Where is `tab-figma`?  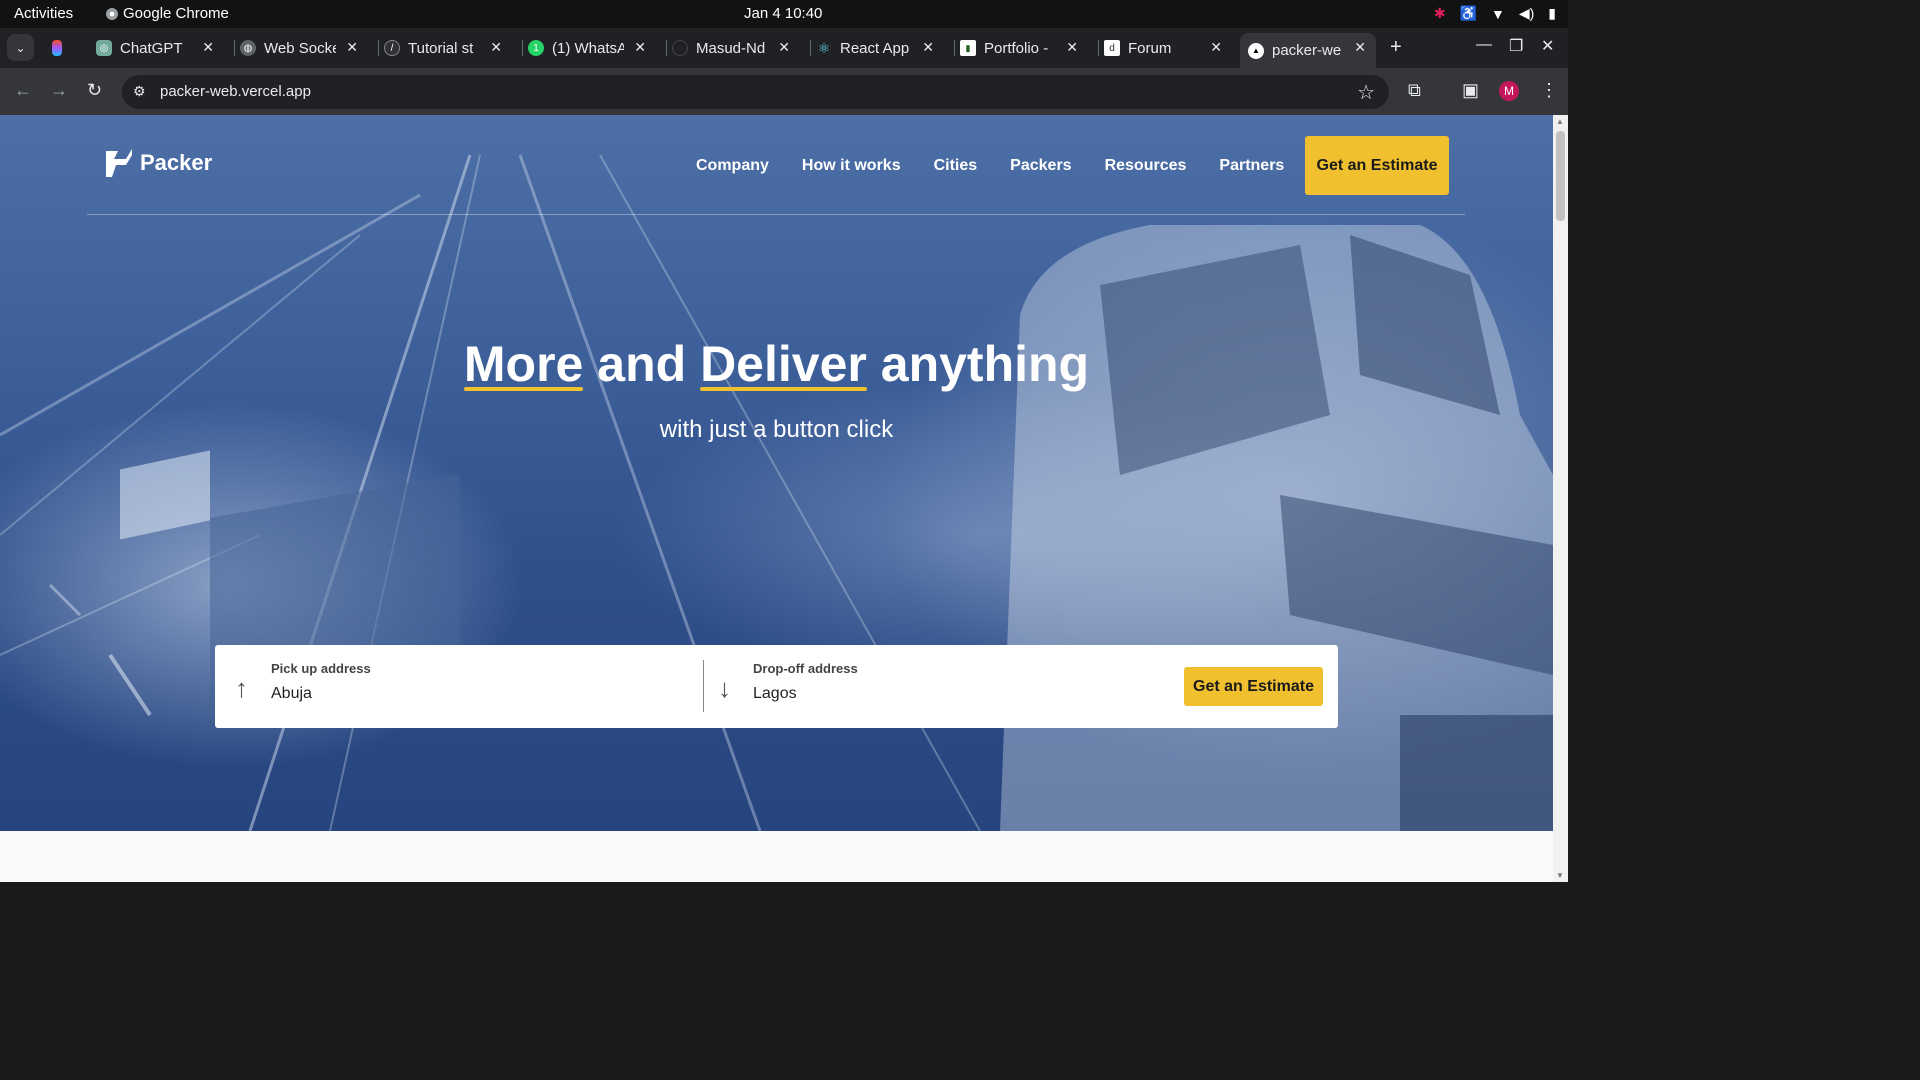
tab-figma is located at coordinates (64, 48).